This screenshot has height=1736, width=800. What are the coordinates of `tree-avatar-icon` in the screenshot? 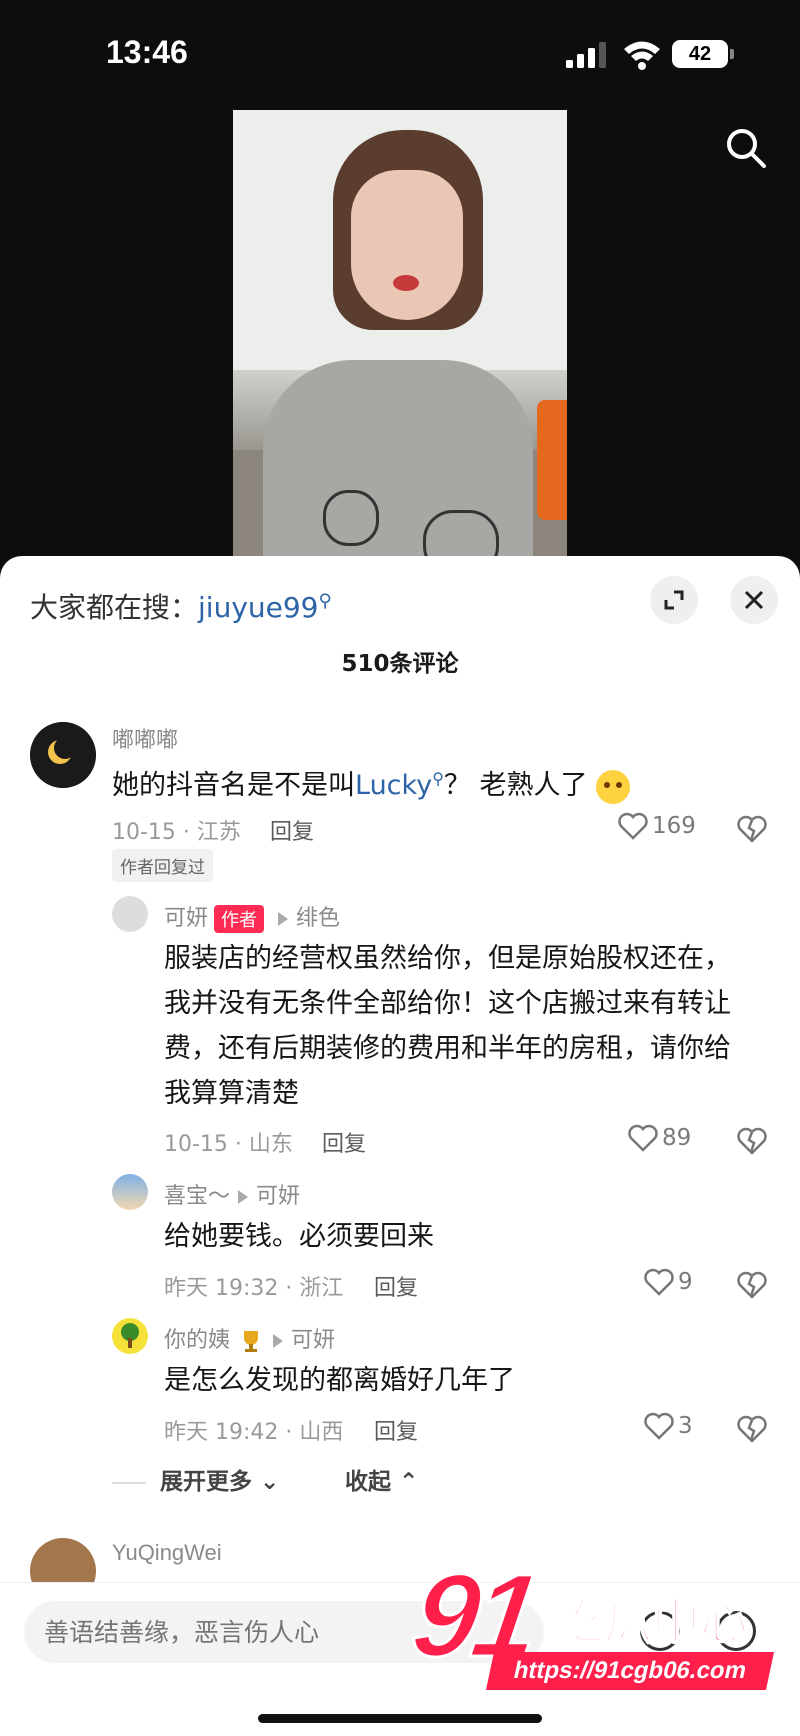 It's located at (130, 1335).